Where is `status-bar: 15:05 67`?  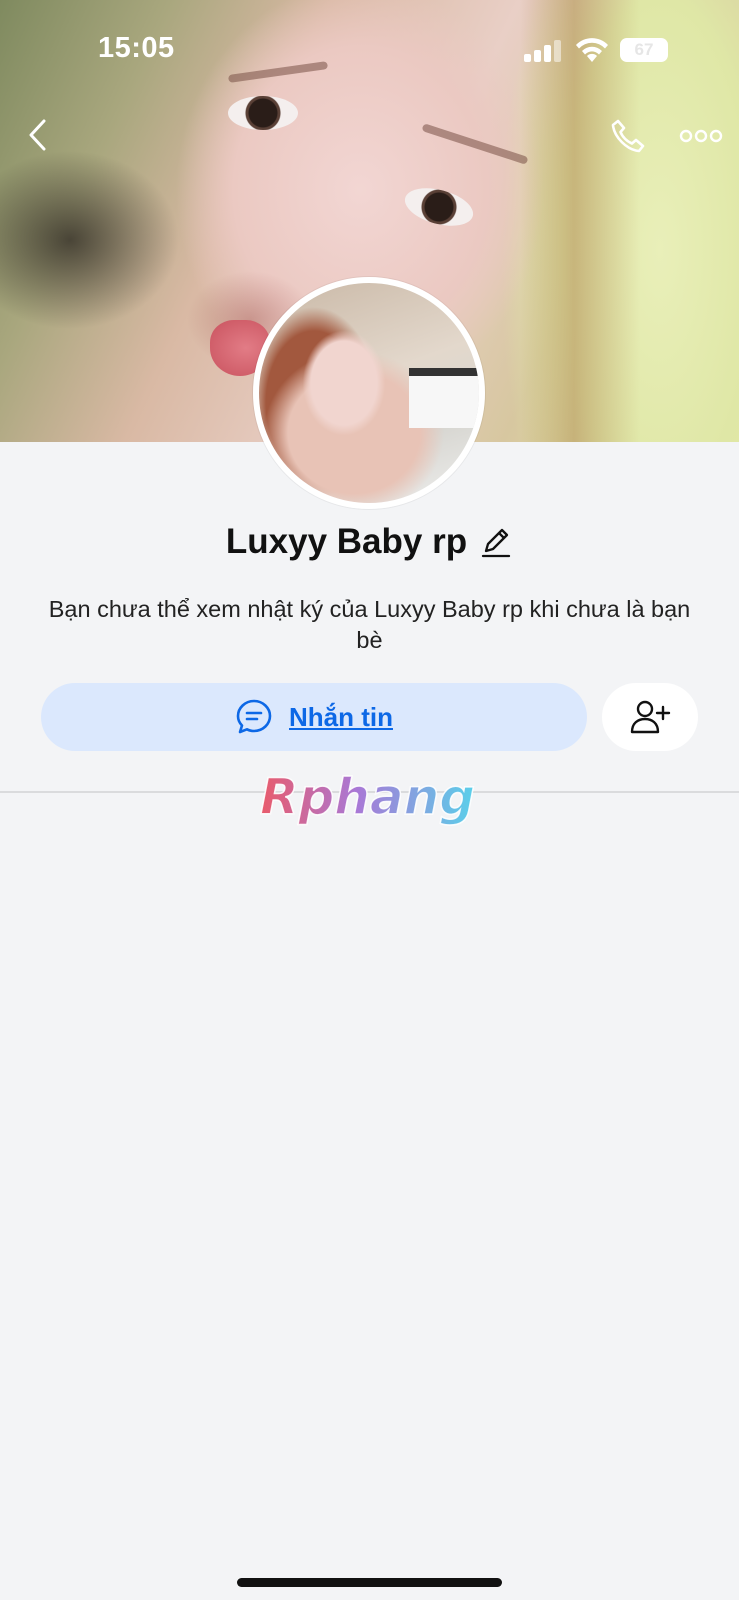 status-bar: 15:05 67 is located at coordinates (369, 50).